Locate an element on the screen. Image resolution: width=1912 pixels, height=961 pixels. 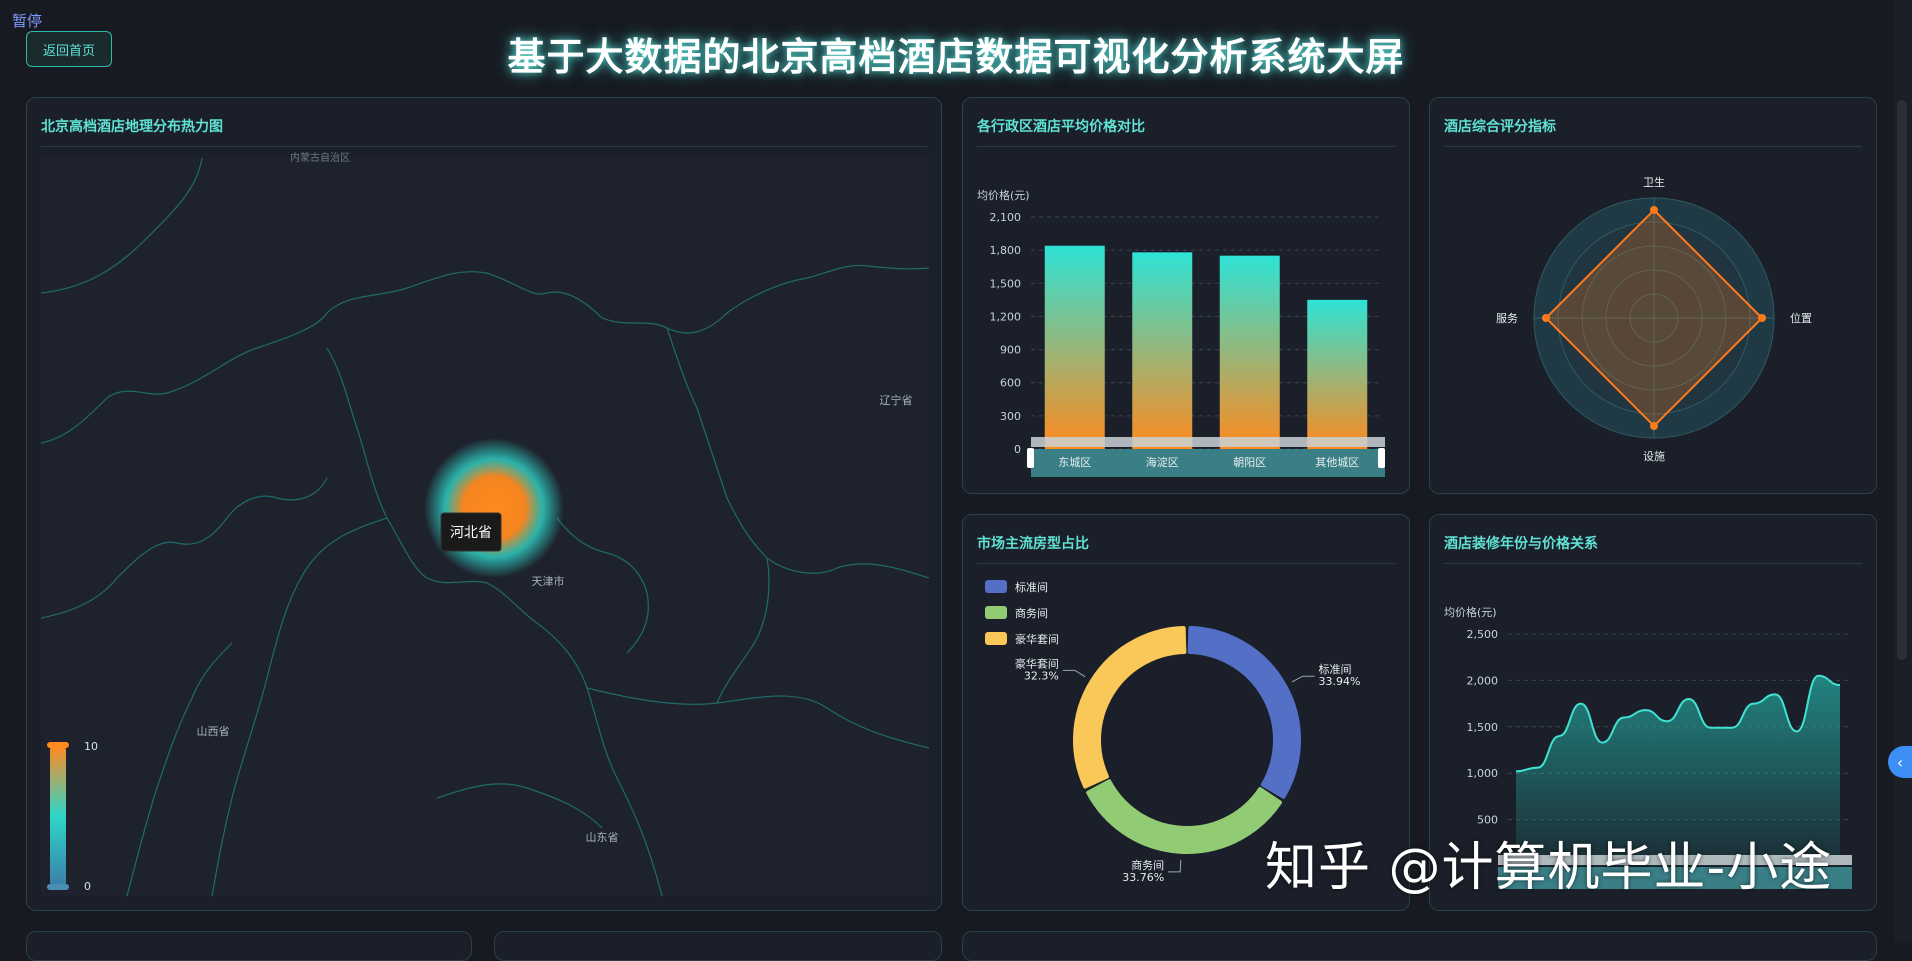
side-collapse-button: ‹ is located at coordinates (1900, 762).